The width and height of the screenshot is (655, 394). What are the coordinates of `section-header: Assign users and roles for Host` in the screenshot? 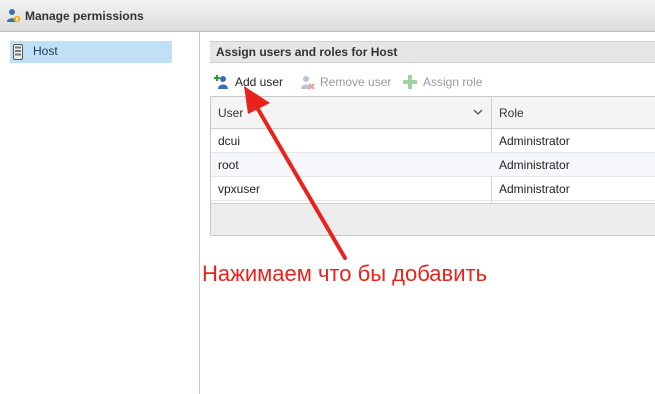 It's located at (432, 52).